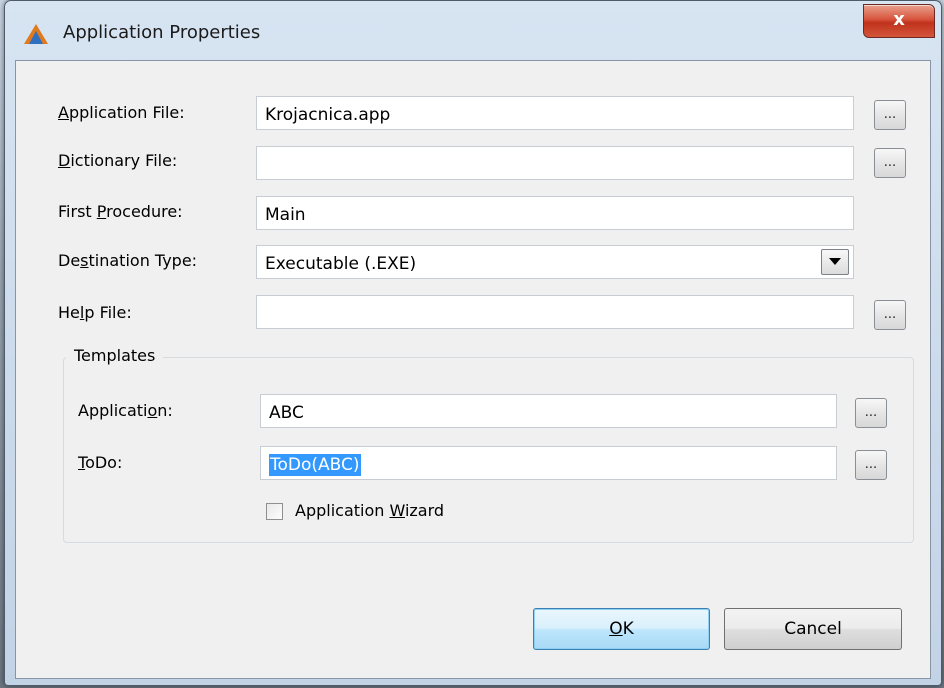  I want to click on application-wizard-label: Application Wizard, so click(369, 510).